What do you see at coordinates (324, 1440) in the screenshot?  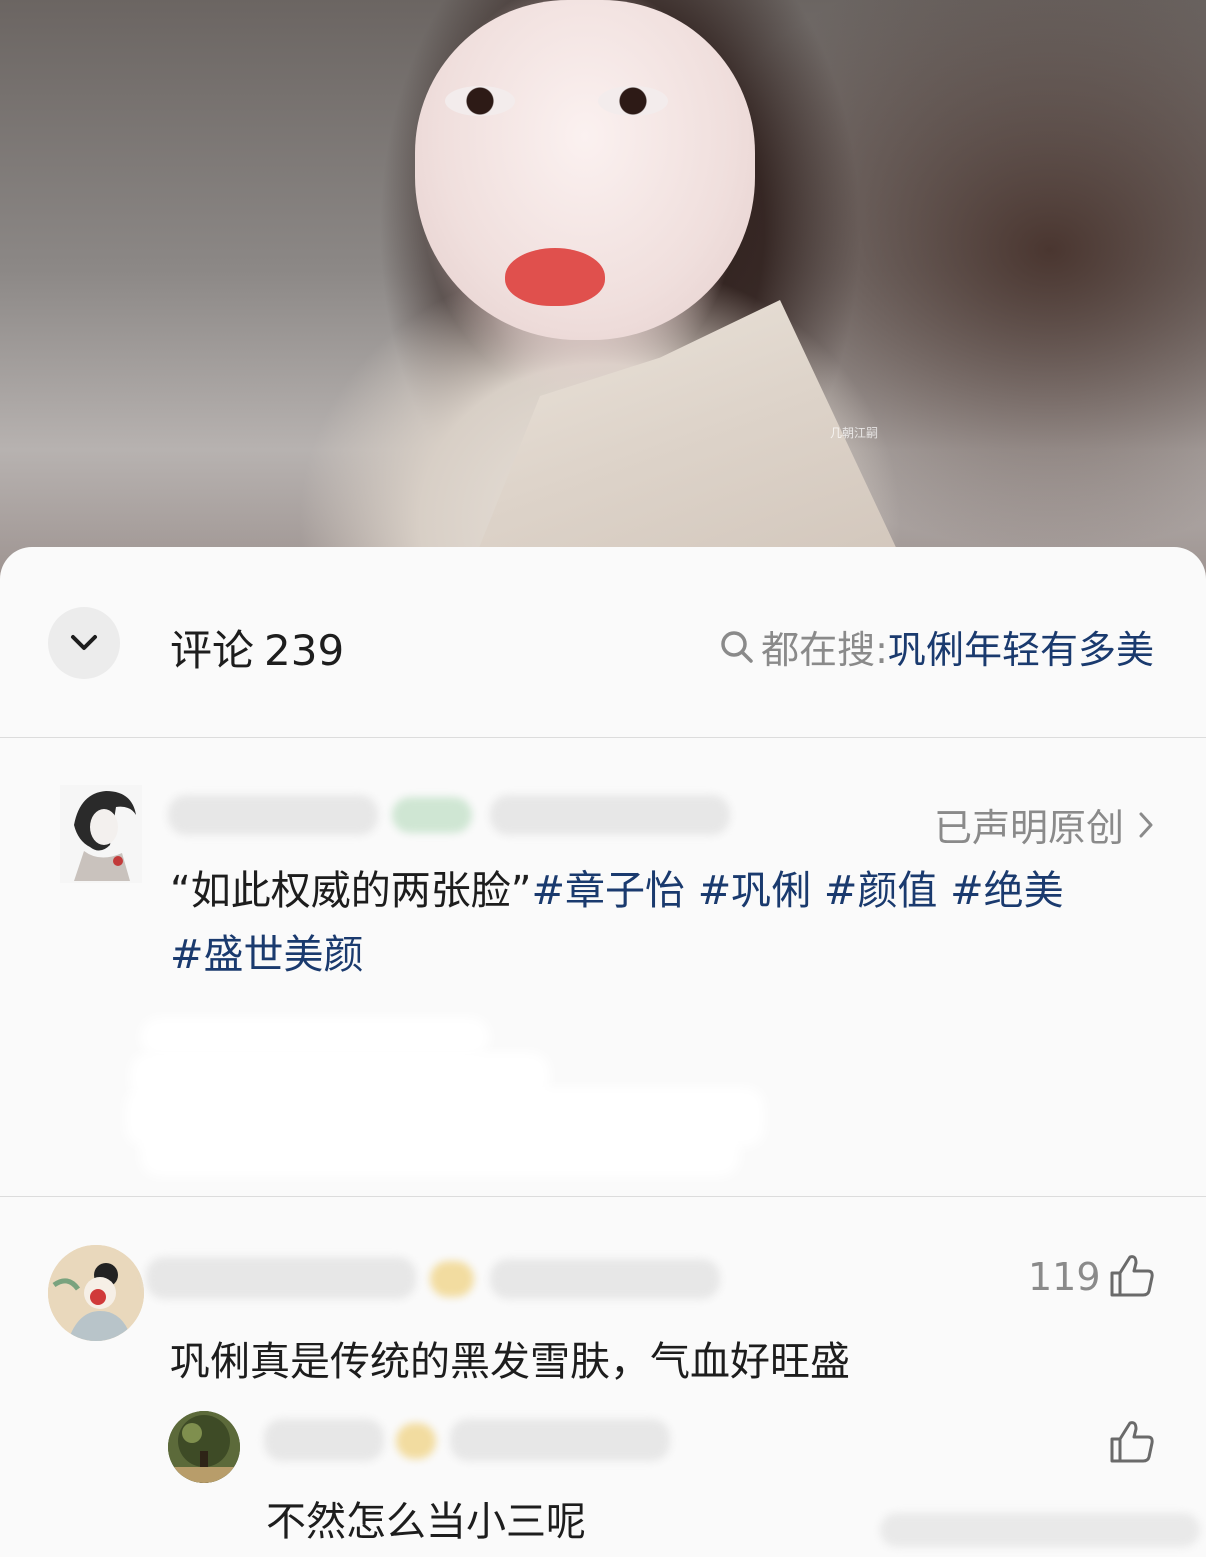 I see `replier-name-blurred` at bounding box center [324, 1440].